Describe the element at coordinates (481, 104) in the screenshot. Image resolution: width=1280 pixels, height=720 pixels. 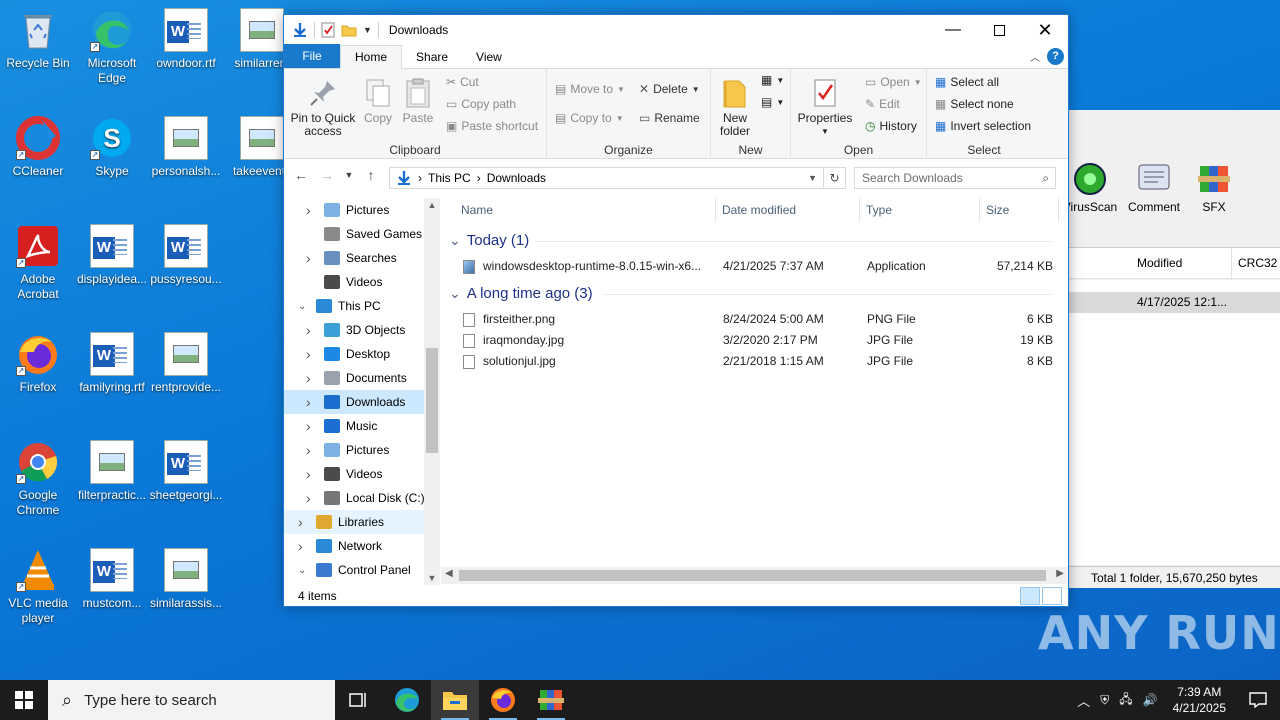
I see `copy-path-button: ▭ Copy path` at that location.